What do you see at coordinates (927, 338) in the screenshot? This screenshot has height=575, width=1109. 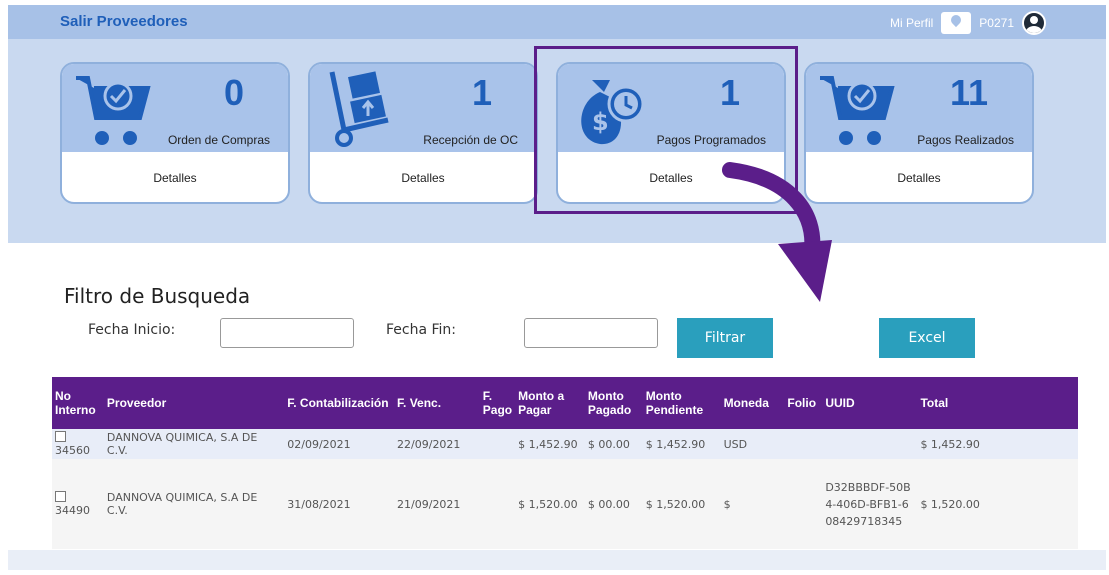 I see `excel-button: Excel` at bounding box center [927, 338].